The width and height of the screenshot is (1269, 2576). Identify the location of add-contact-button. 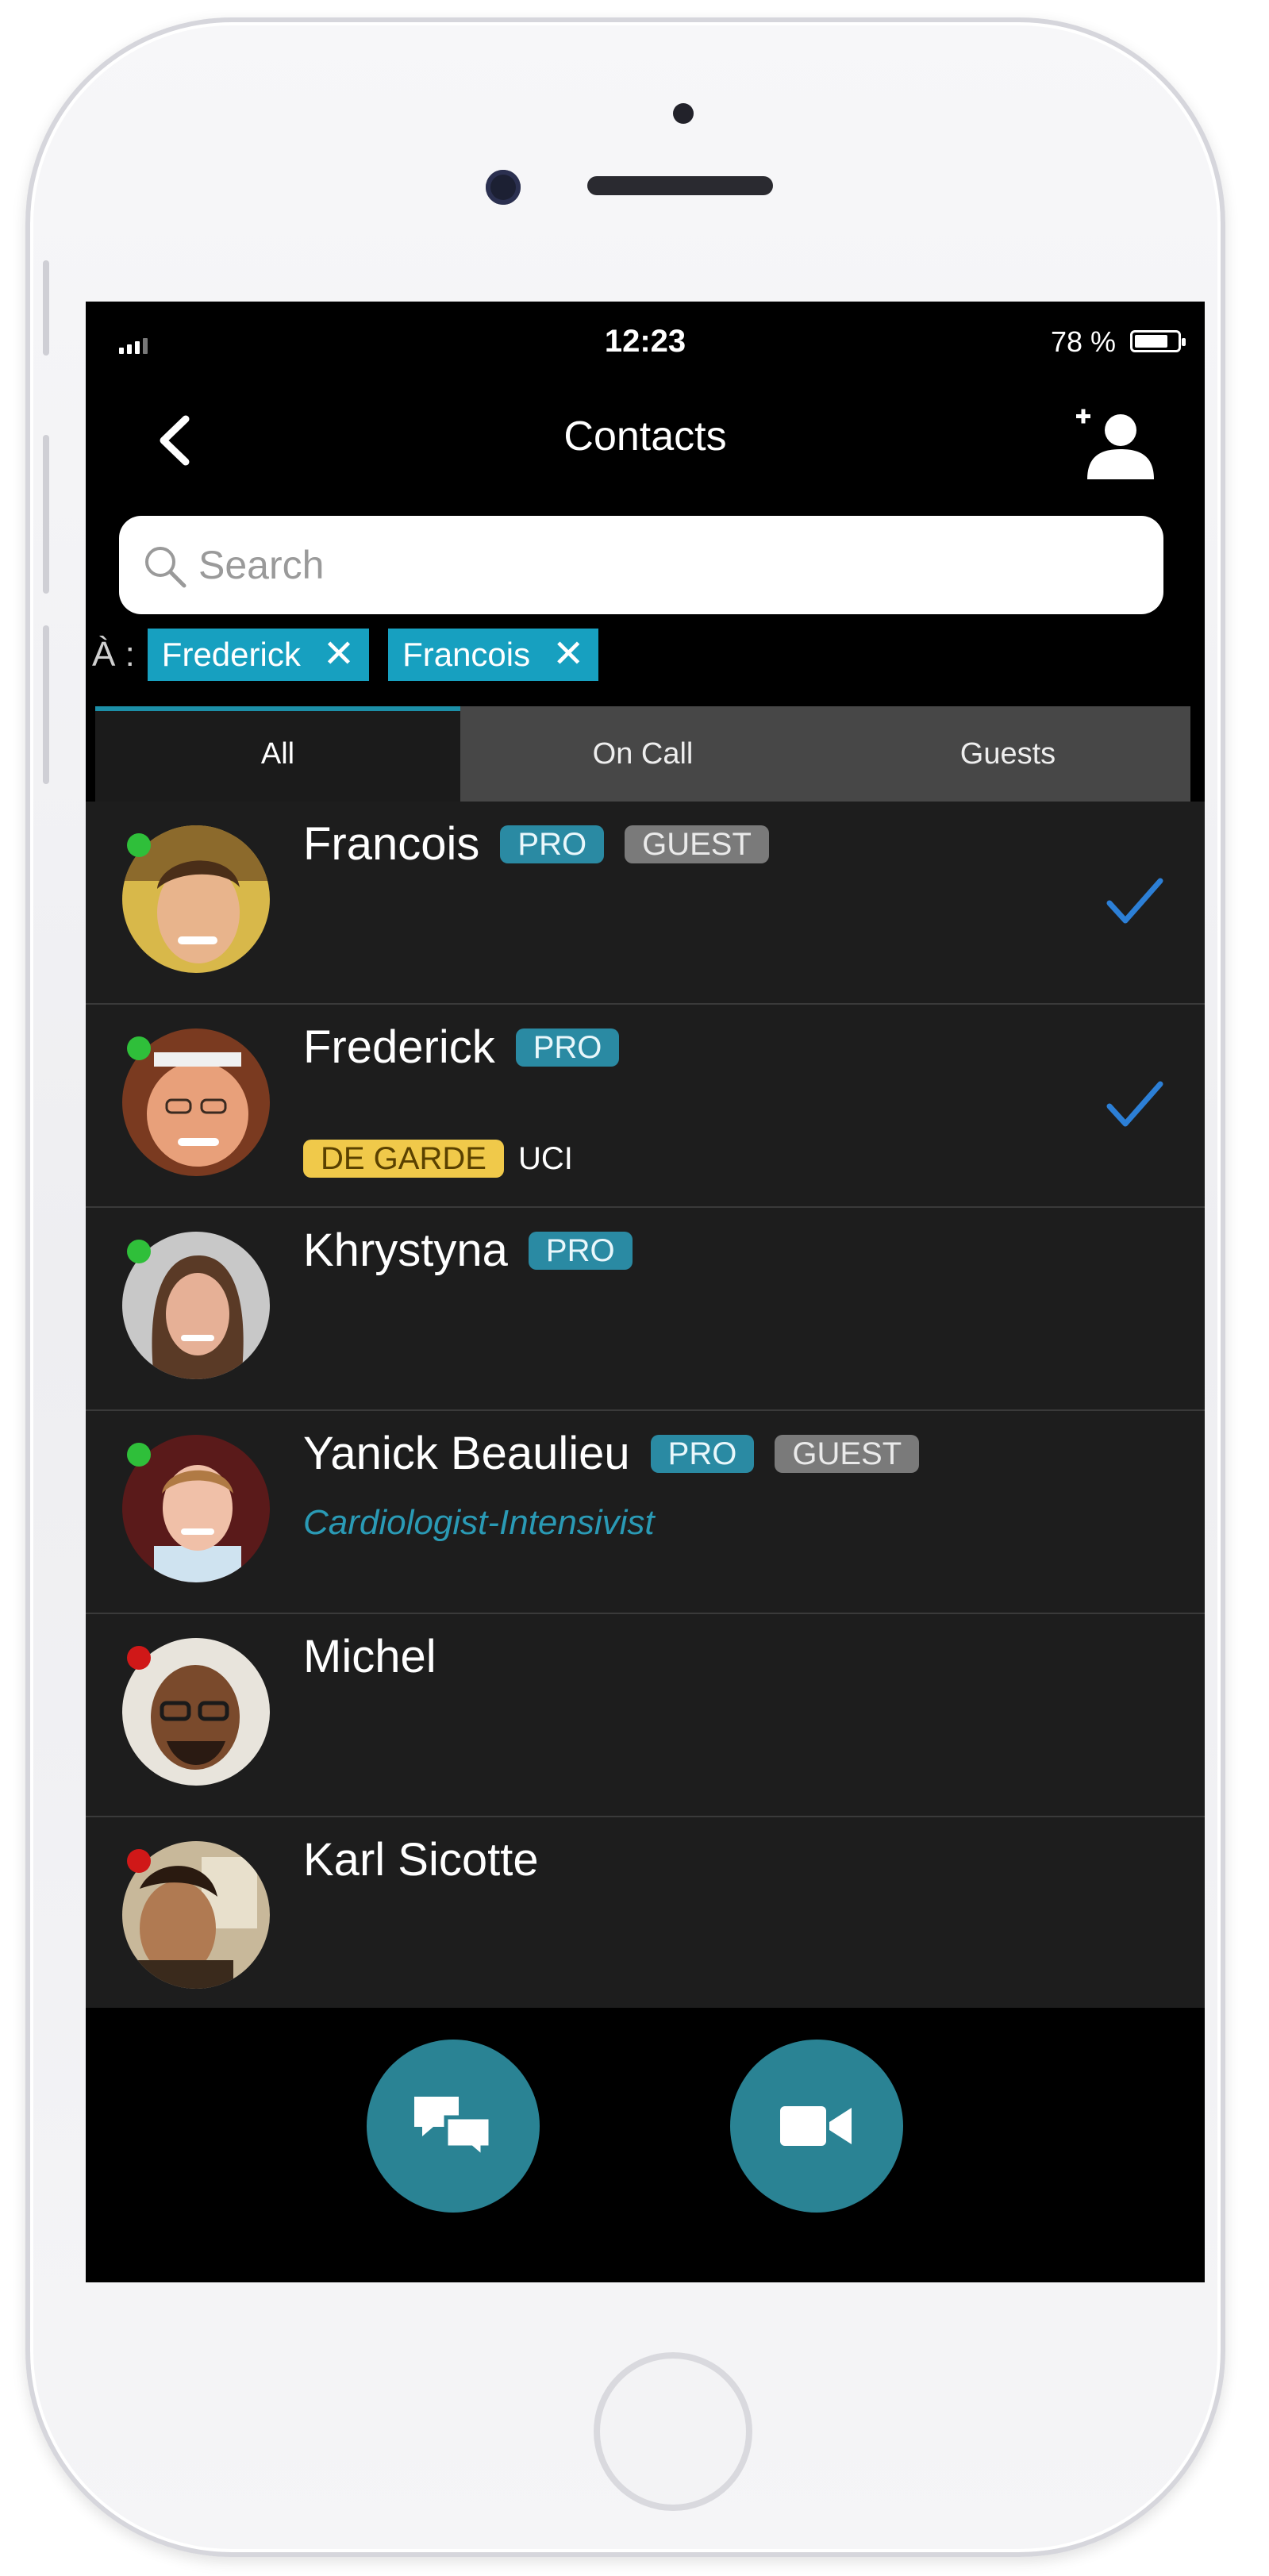
(1113, 443).